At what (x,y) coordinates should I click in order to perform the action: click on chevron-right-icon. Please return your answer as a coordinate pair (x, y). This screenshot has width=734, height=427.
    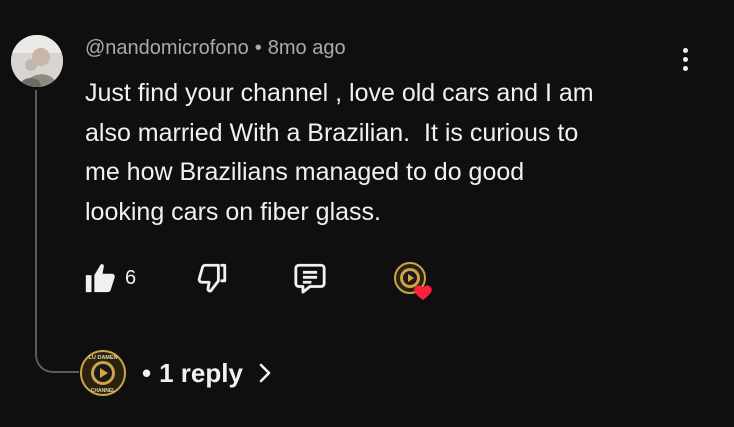
    Looking at the image, I should click on (265, 373).